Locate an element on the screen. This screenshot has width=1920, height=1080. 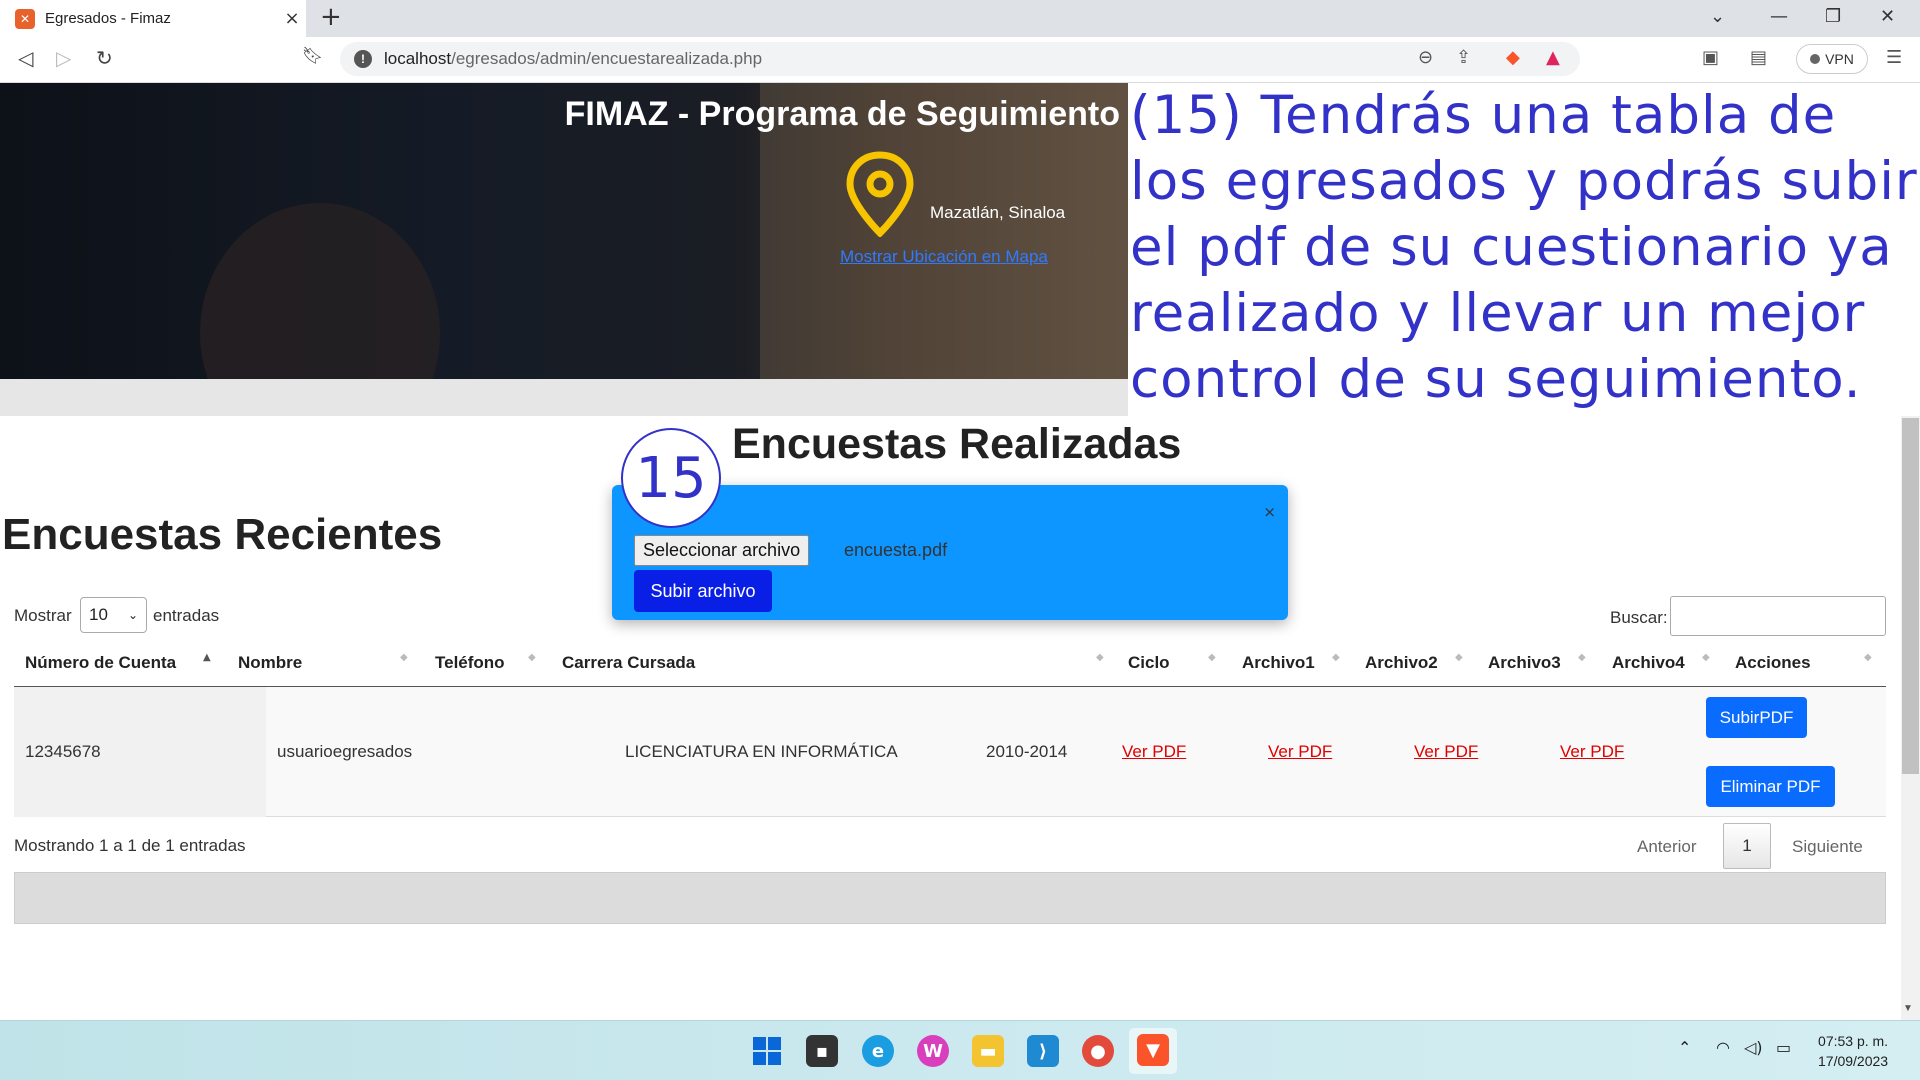
scroll-down-icon: ▼ is located at coordinates (1908, 1008).